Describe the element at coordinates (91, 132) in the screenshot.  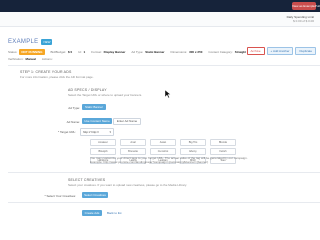
I see `target-url-select-value: http:// http://` at that location.